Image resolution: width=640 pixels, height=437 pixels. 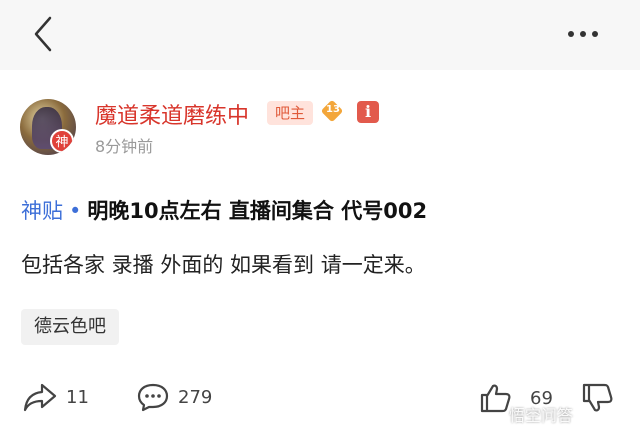 I want to click on share-button: 11, so click(x=55, y=397).